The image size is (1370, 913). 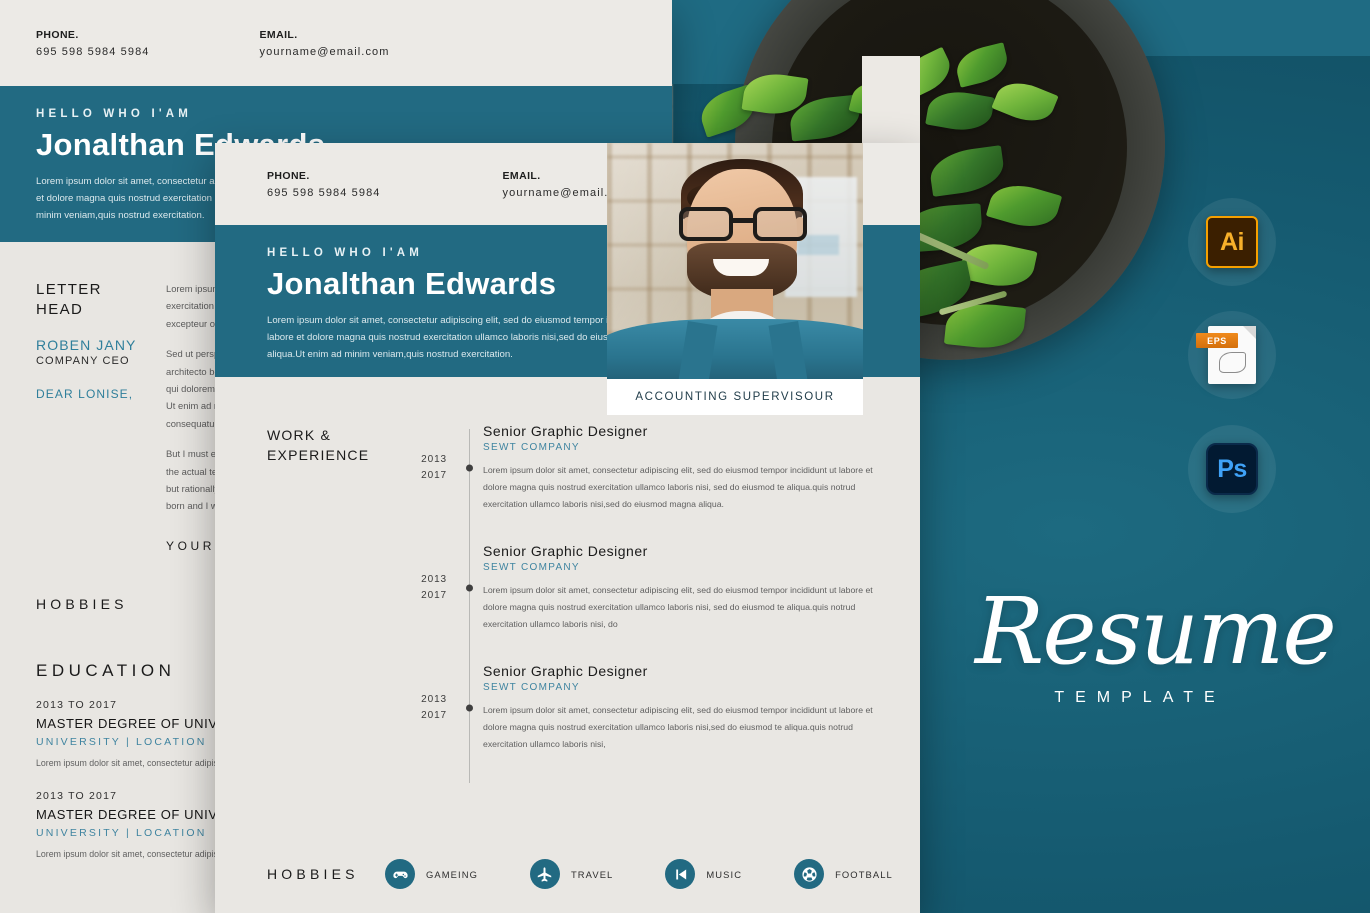 I want to click on letter-salutation: DEAR LONISE,, so click(x=85, y=393).